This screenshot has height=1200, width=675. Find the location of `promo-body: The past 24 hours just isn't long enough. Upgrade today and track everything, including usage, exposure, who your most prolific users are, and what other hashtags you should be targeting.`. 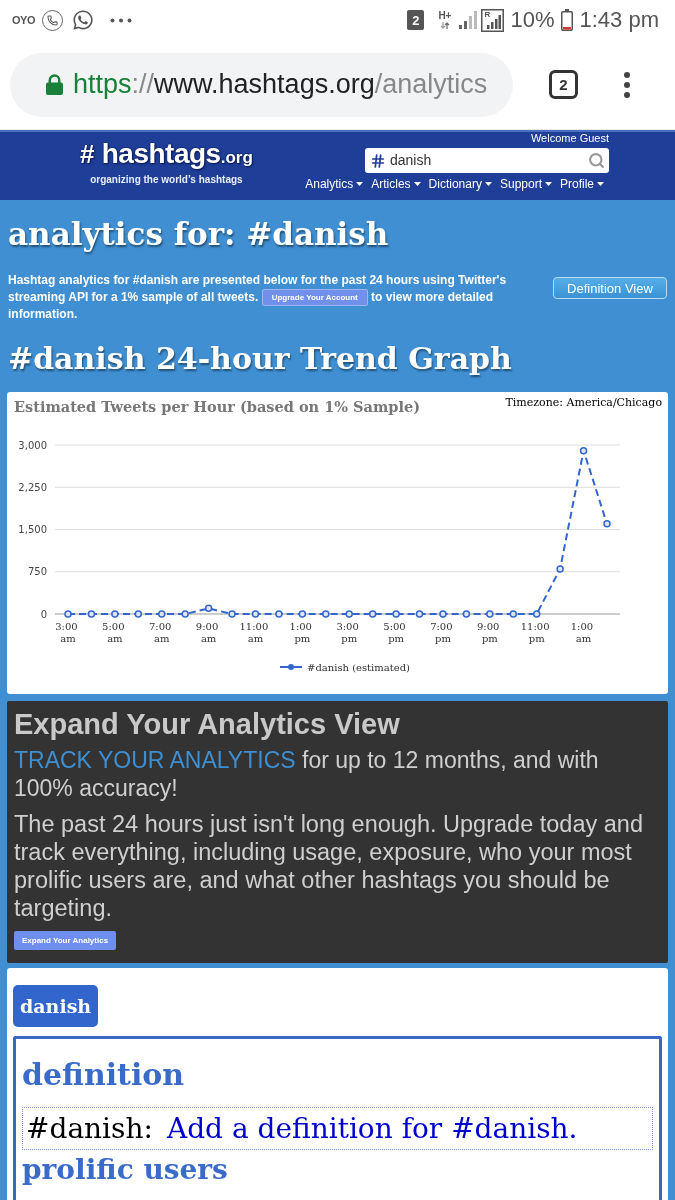

promo-body: The past 24 hours just isn't long enough. Upgrade today and track everything, including usage, exposure, who your most prolific users are, and what other hashtags you should be targeting. is located at coordinates (329, 866).